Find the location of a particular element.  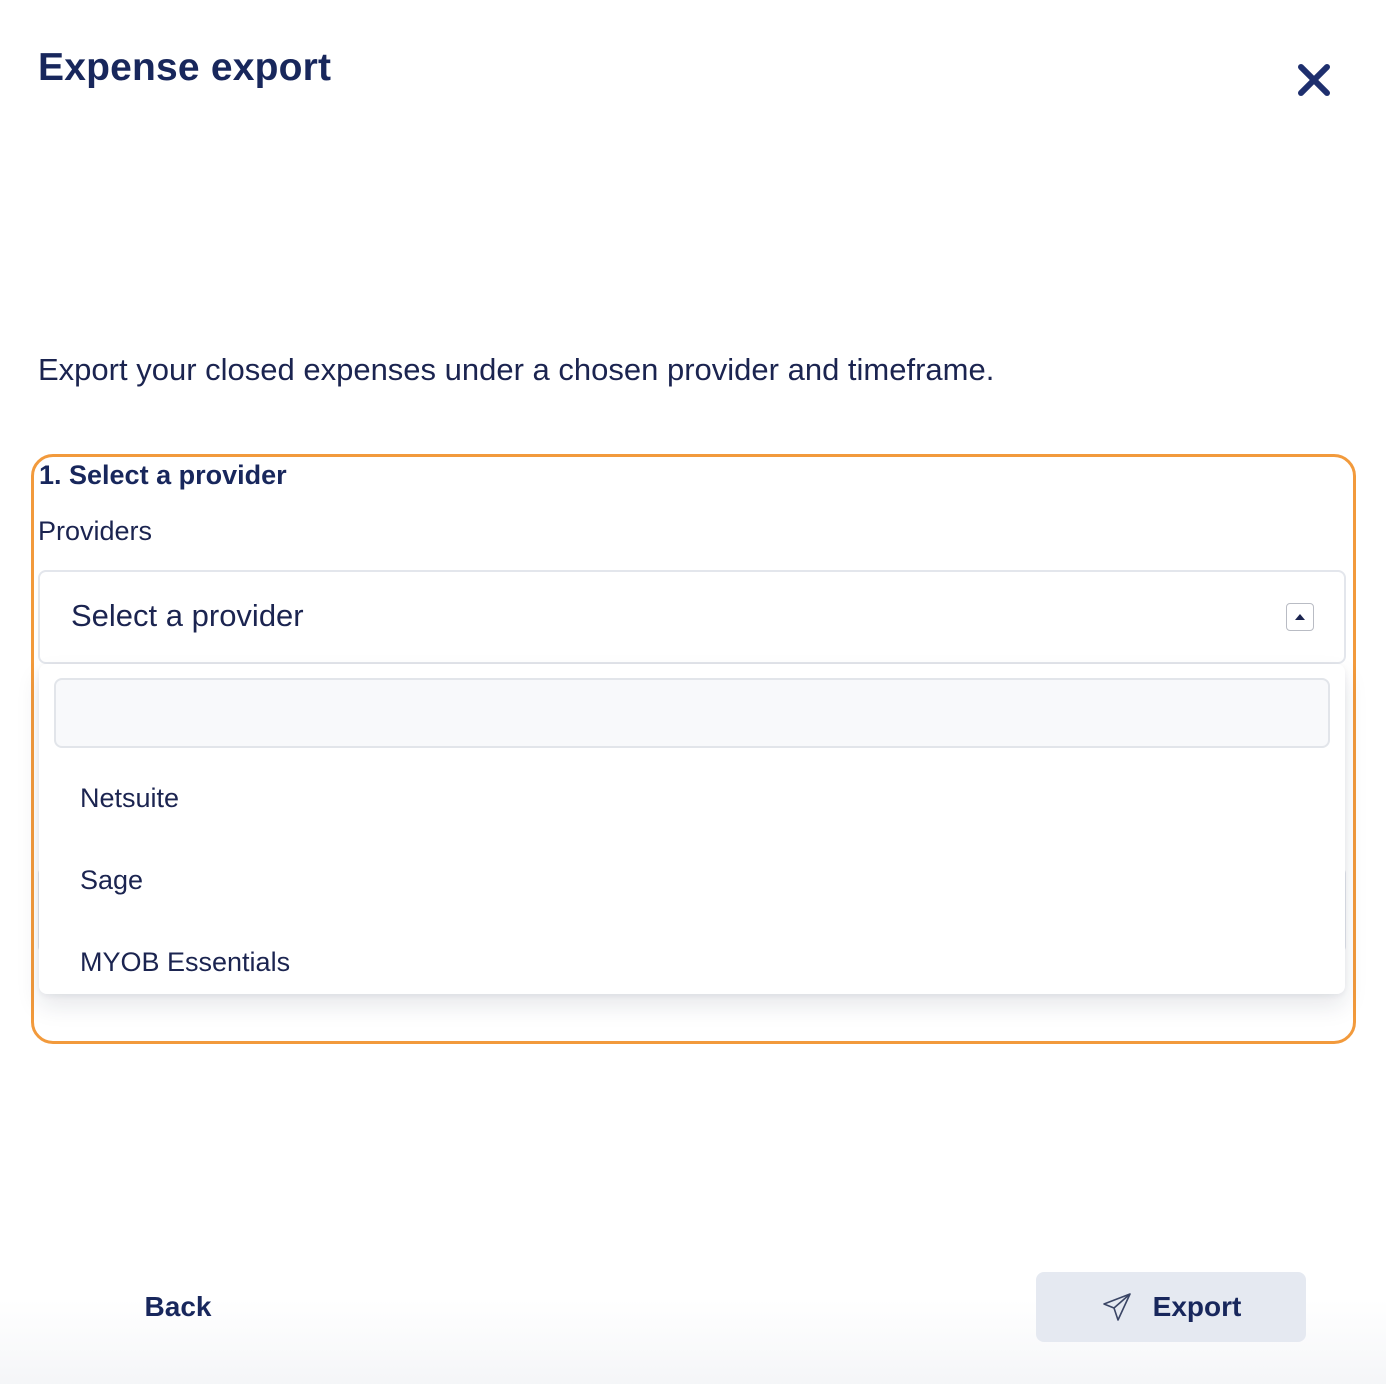

export-label: Export is located at coordinates (1197, 1306).